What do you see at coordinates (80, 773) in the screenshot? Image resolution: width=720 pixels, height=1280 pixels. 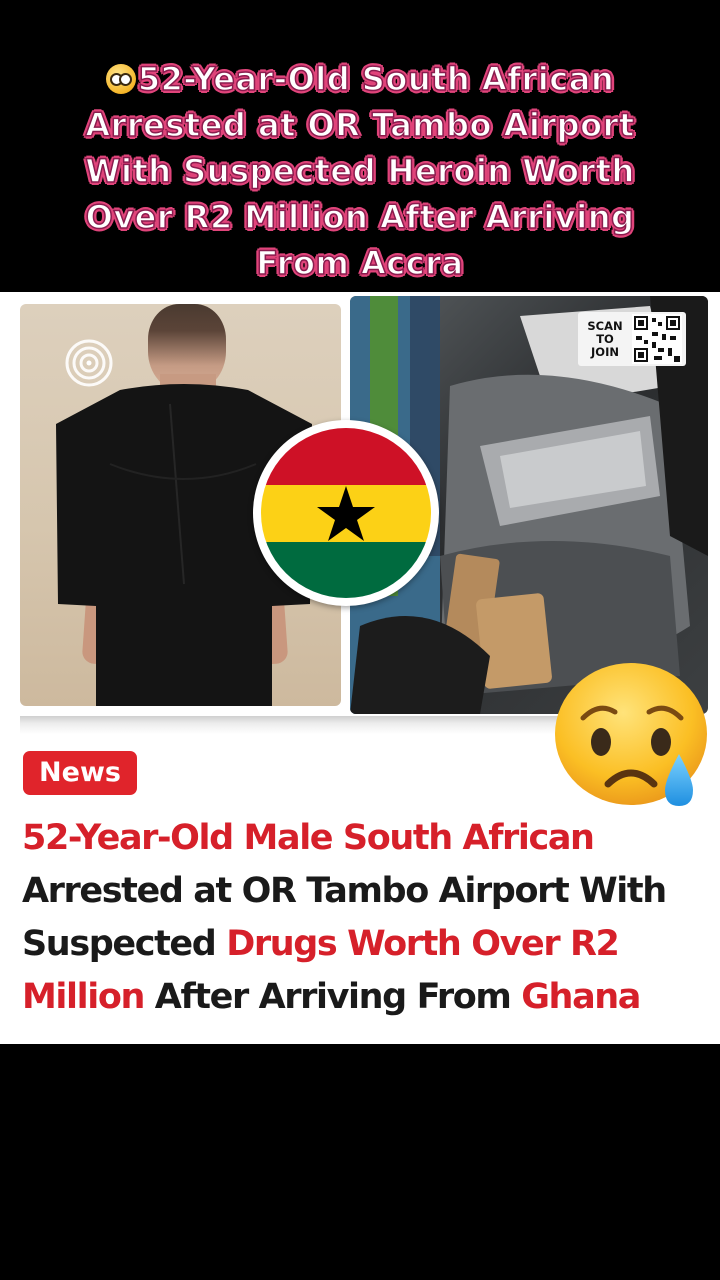 I see `news-badge: News` at bounding box center [80, 773].